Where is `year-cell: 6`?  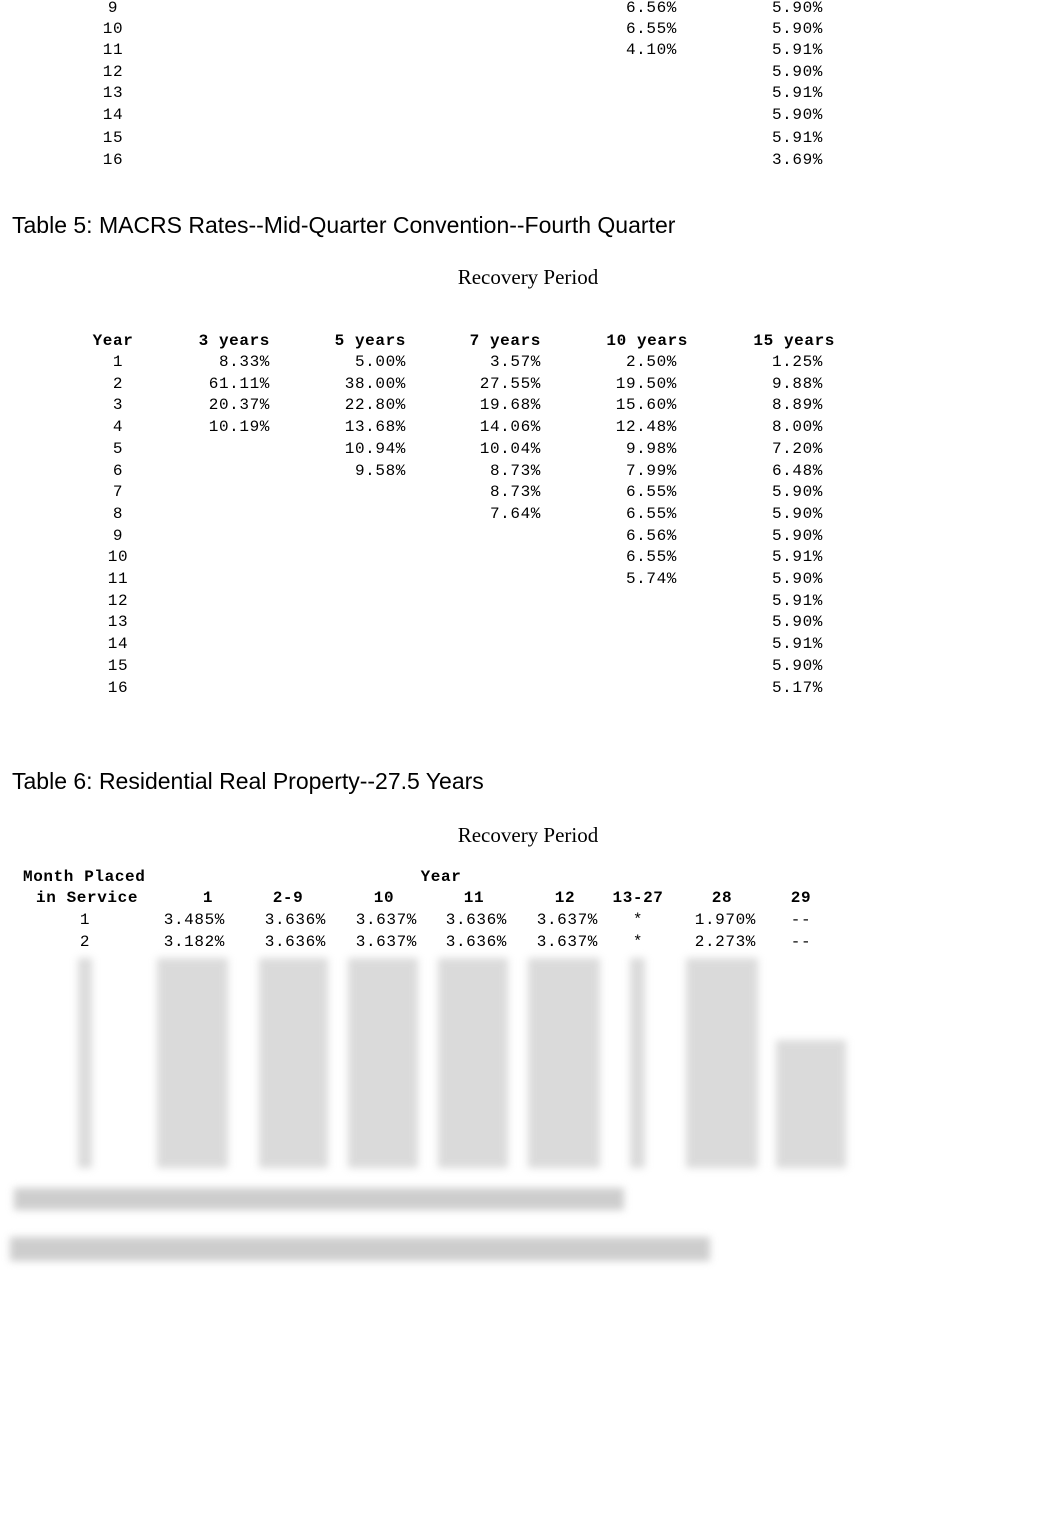 year-cell: 6 is located at coordinates (118, 470).